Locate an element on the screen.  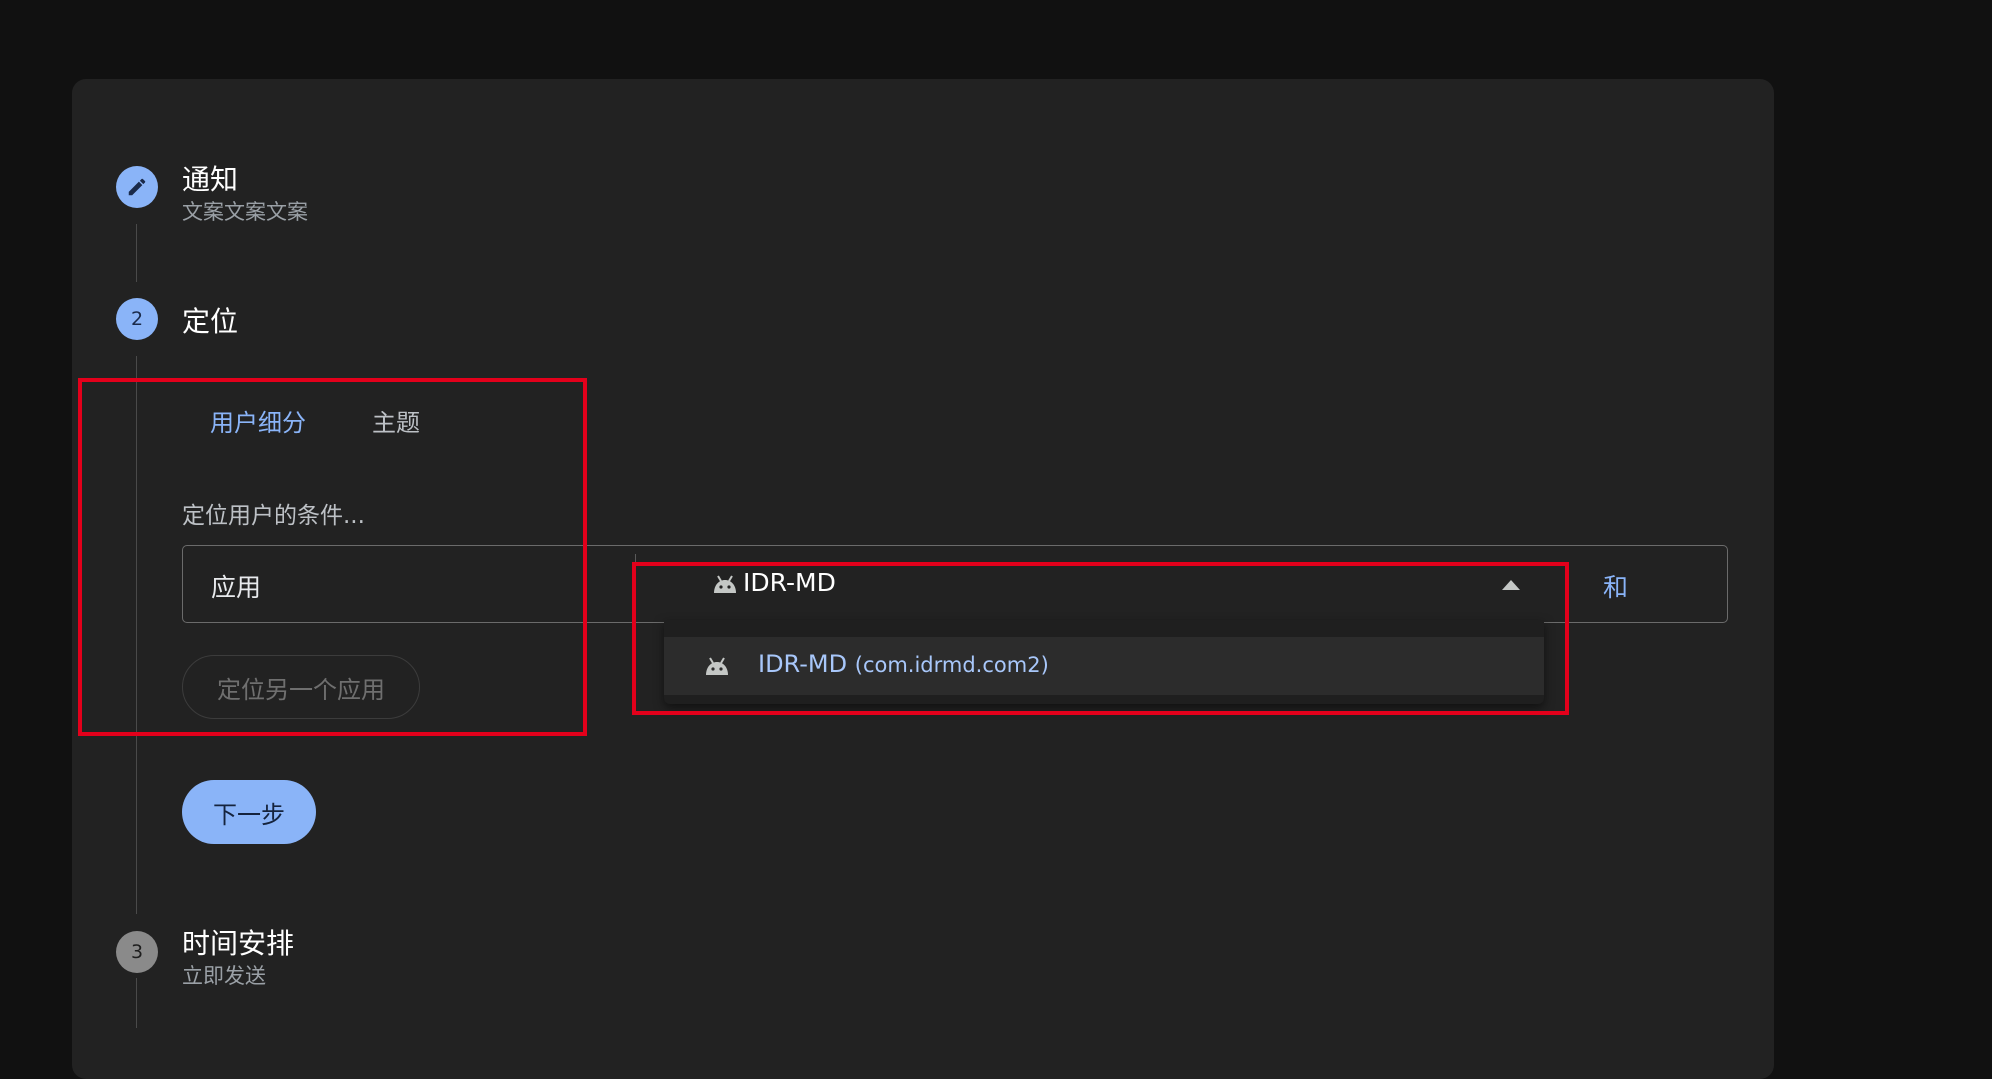
step-2-indicator: 2 is located at coordinates (137, 319).